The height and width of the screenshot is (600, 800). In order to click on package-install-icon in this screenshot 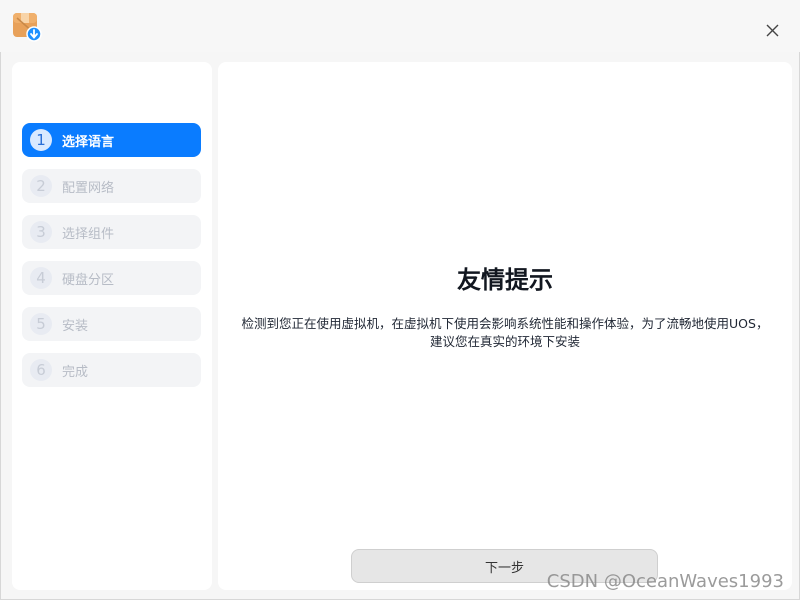, I will do `click(27, 27)`.